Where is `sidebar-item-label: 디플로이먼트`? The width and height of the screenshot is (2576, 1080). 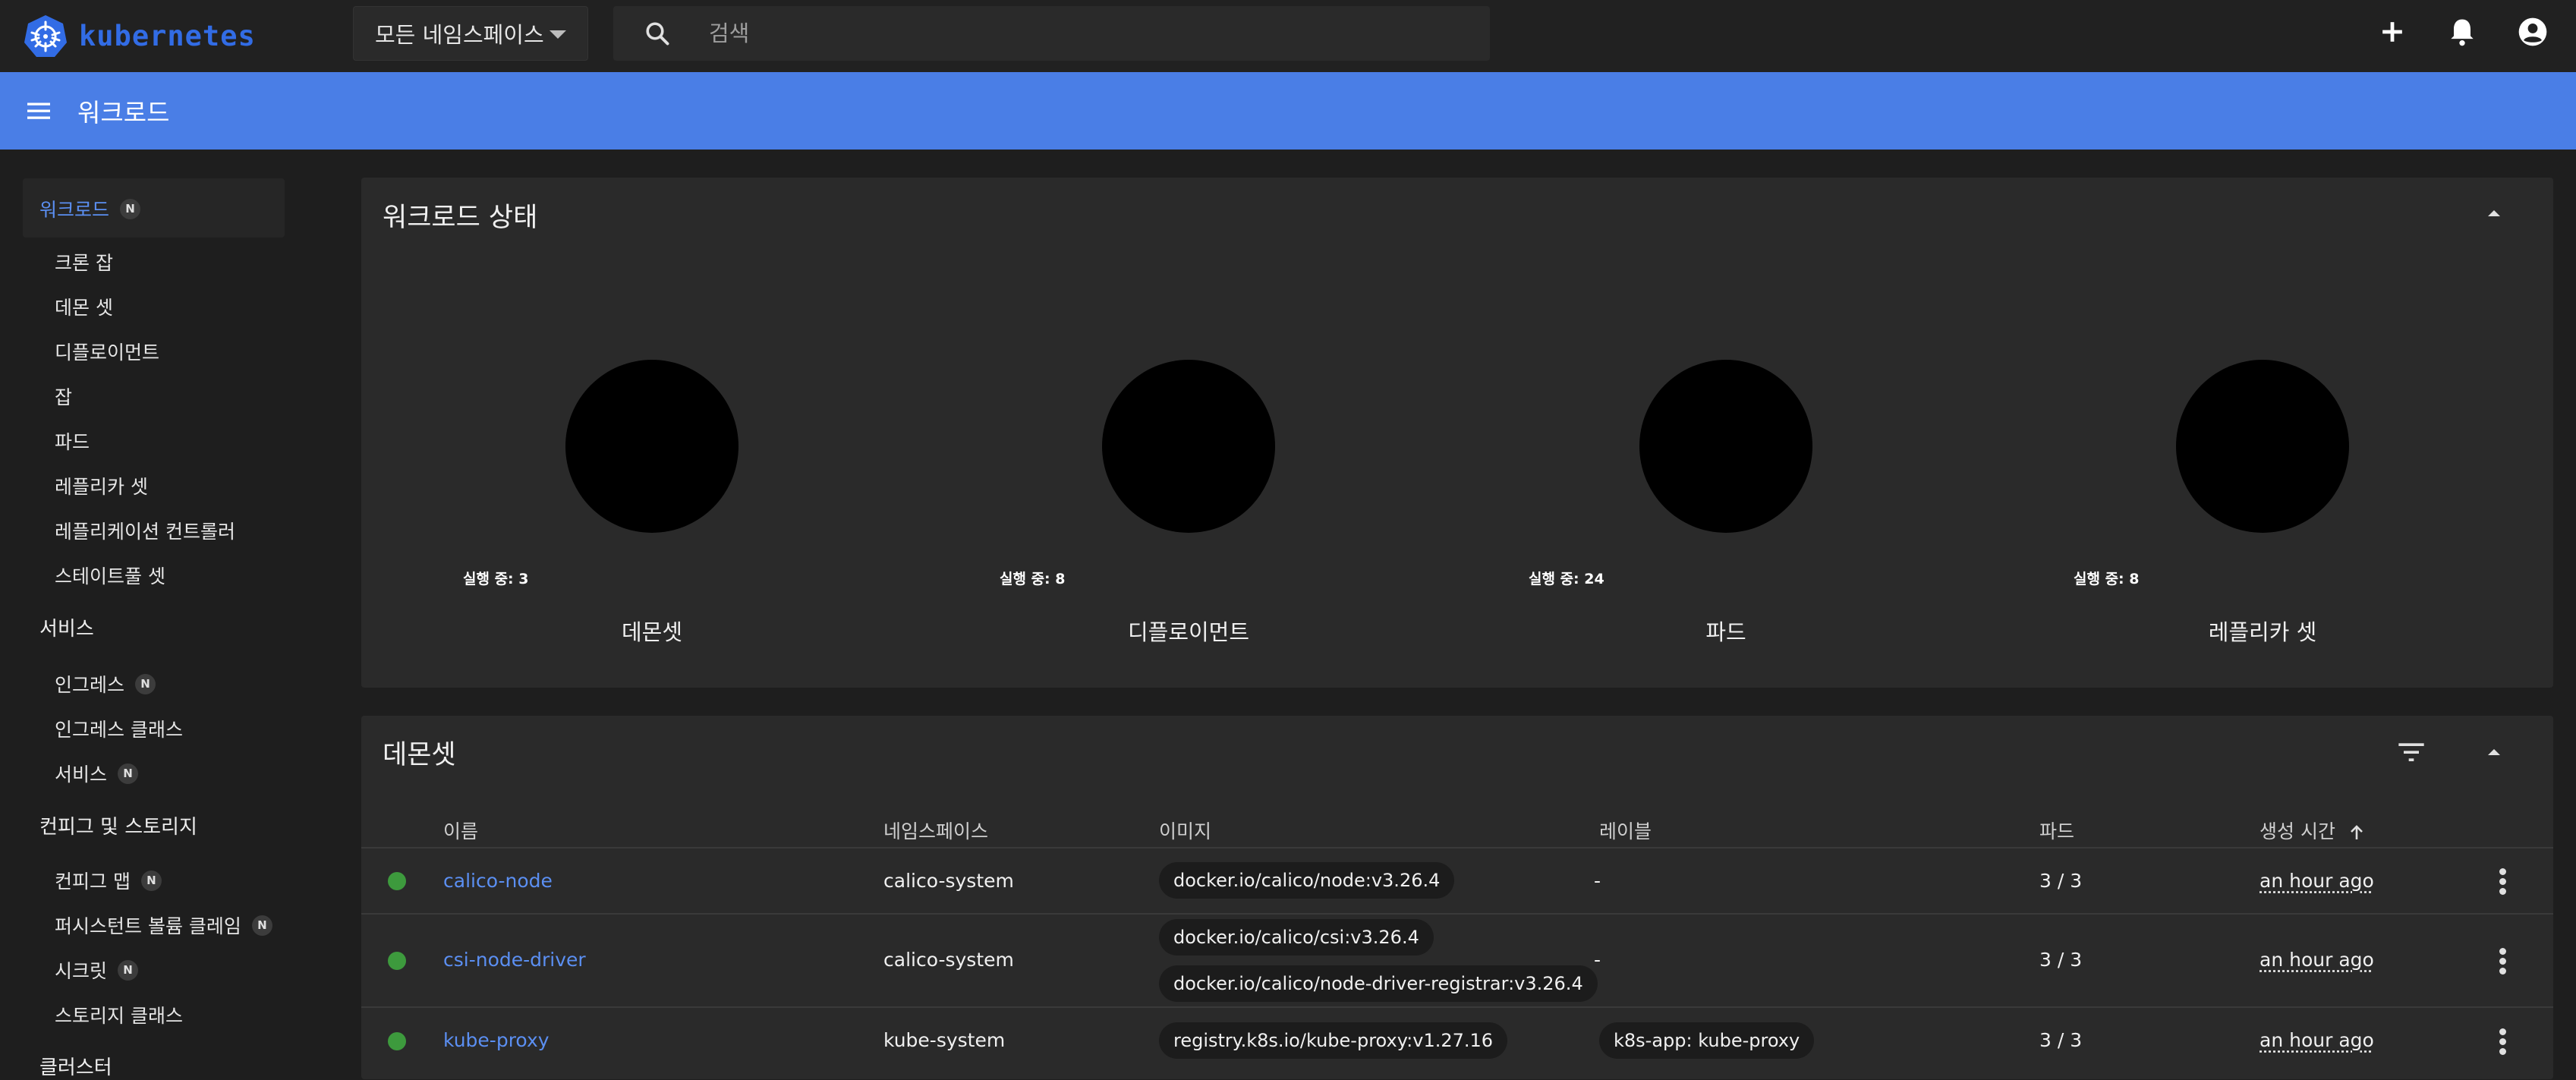 sidebar-item-label: 디플로이먼트 is located at coordinates (107, 353).